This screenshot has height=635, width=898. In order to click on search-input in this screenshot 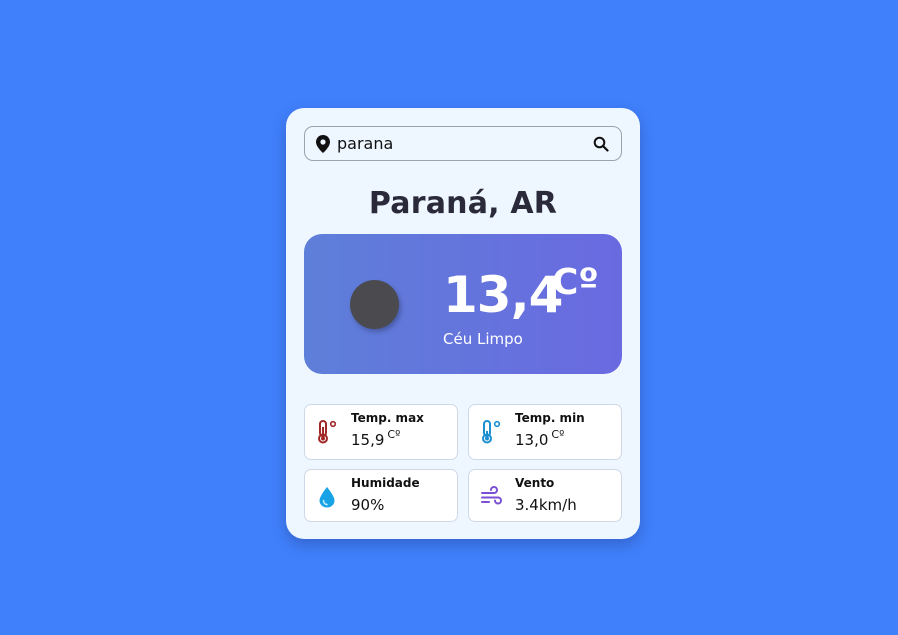, I will do `click(462, 143)`.